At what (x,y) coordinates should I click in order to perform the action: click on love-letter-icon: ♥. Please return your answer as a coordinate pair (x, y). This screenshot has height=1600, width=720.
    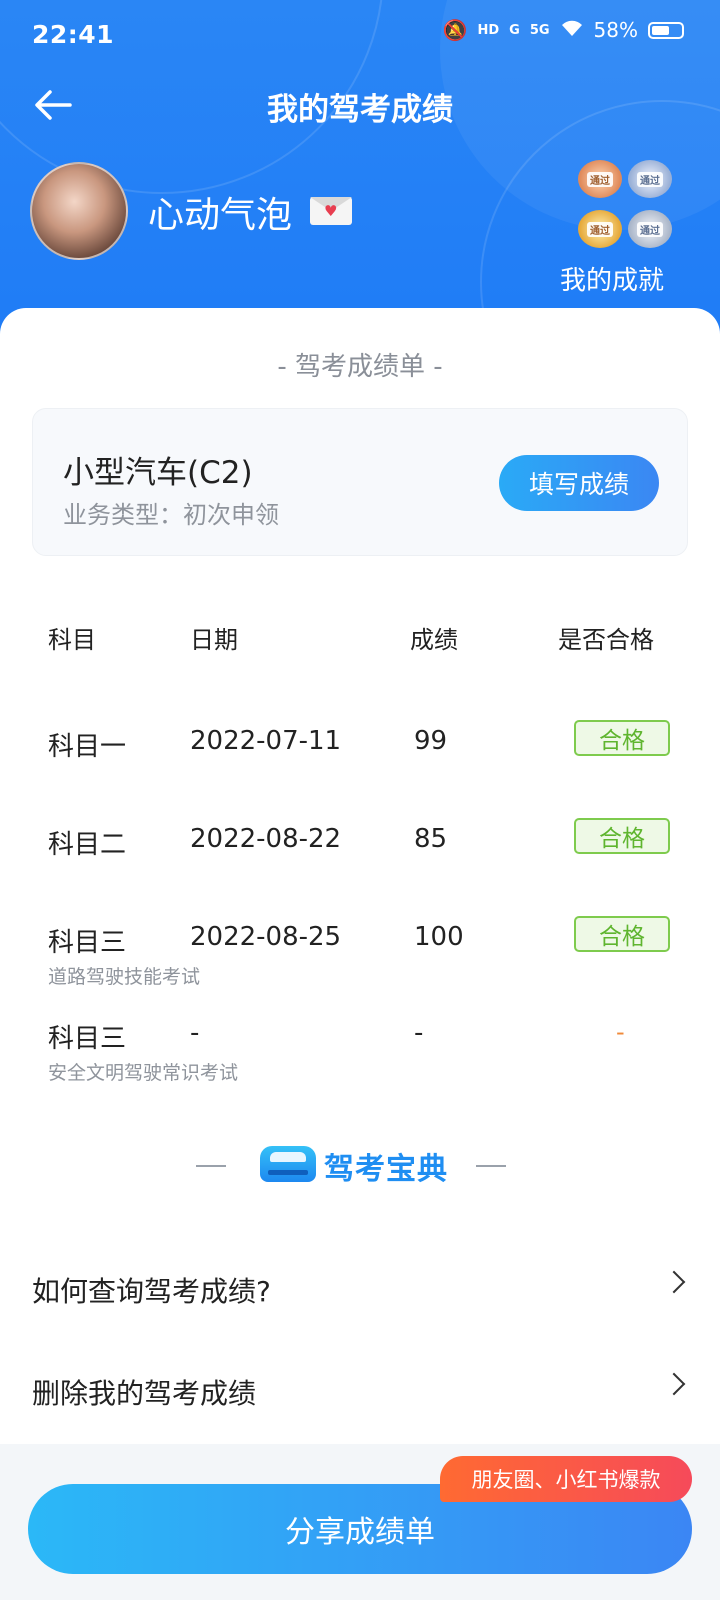
    Looking at the image, I should click on (331, 211).